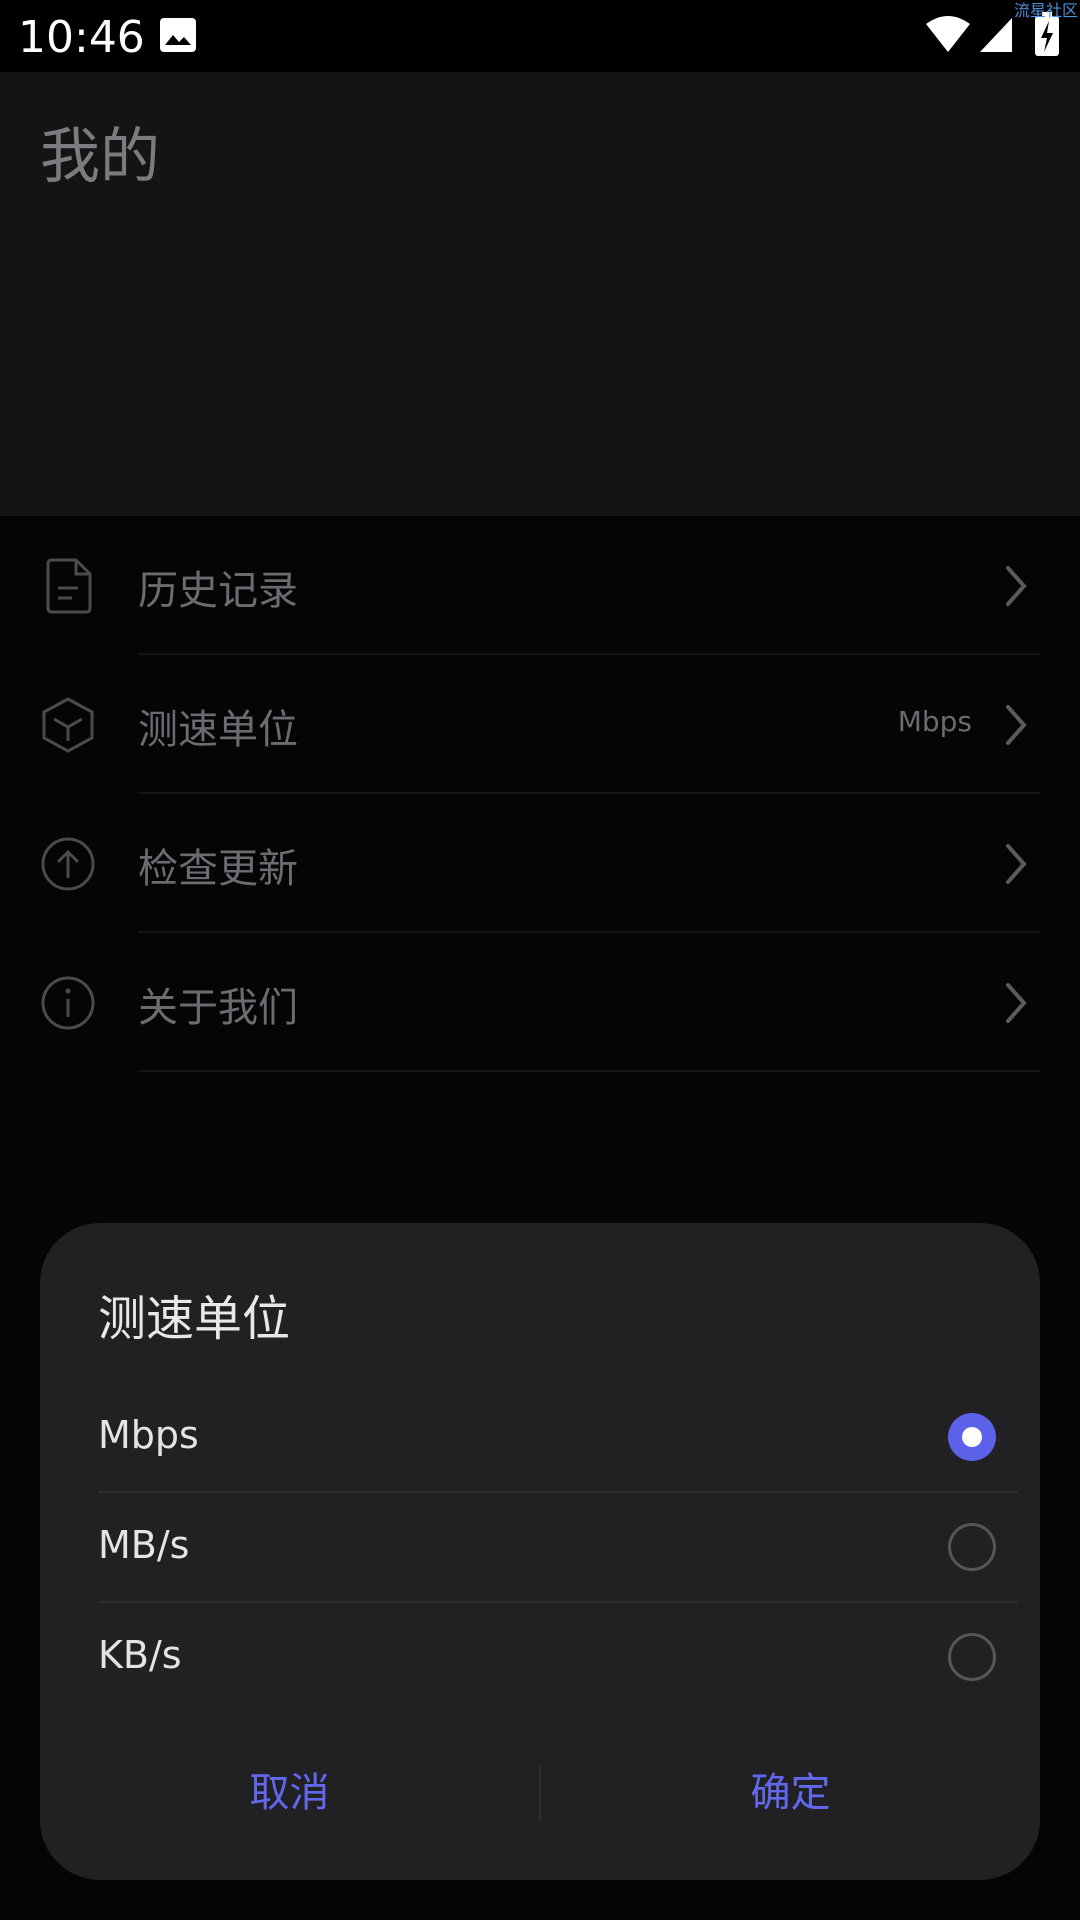  What do you see at coordinates (948, 36) in the screenshot?
I see `wifi-icon` at bounding box center [948, 36].